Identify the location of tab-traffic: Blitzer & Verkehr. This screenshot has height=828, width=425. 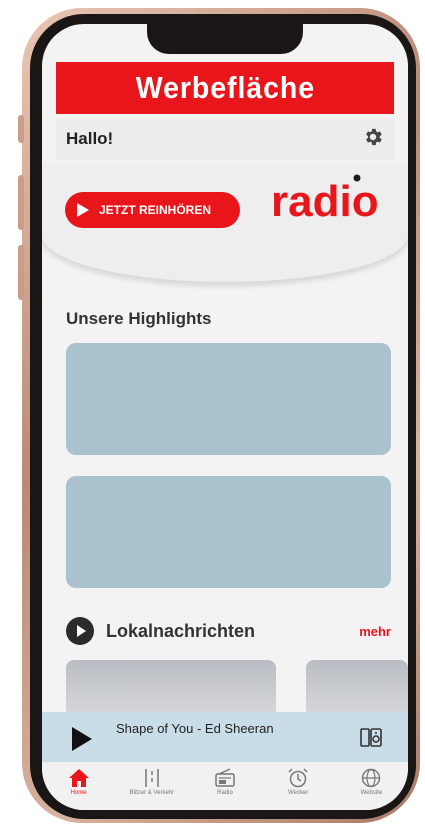
(151, 786).